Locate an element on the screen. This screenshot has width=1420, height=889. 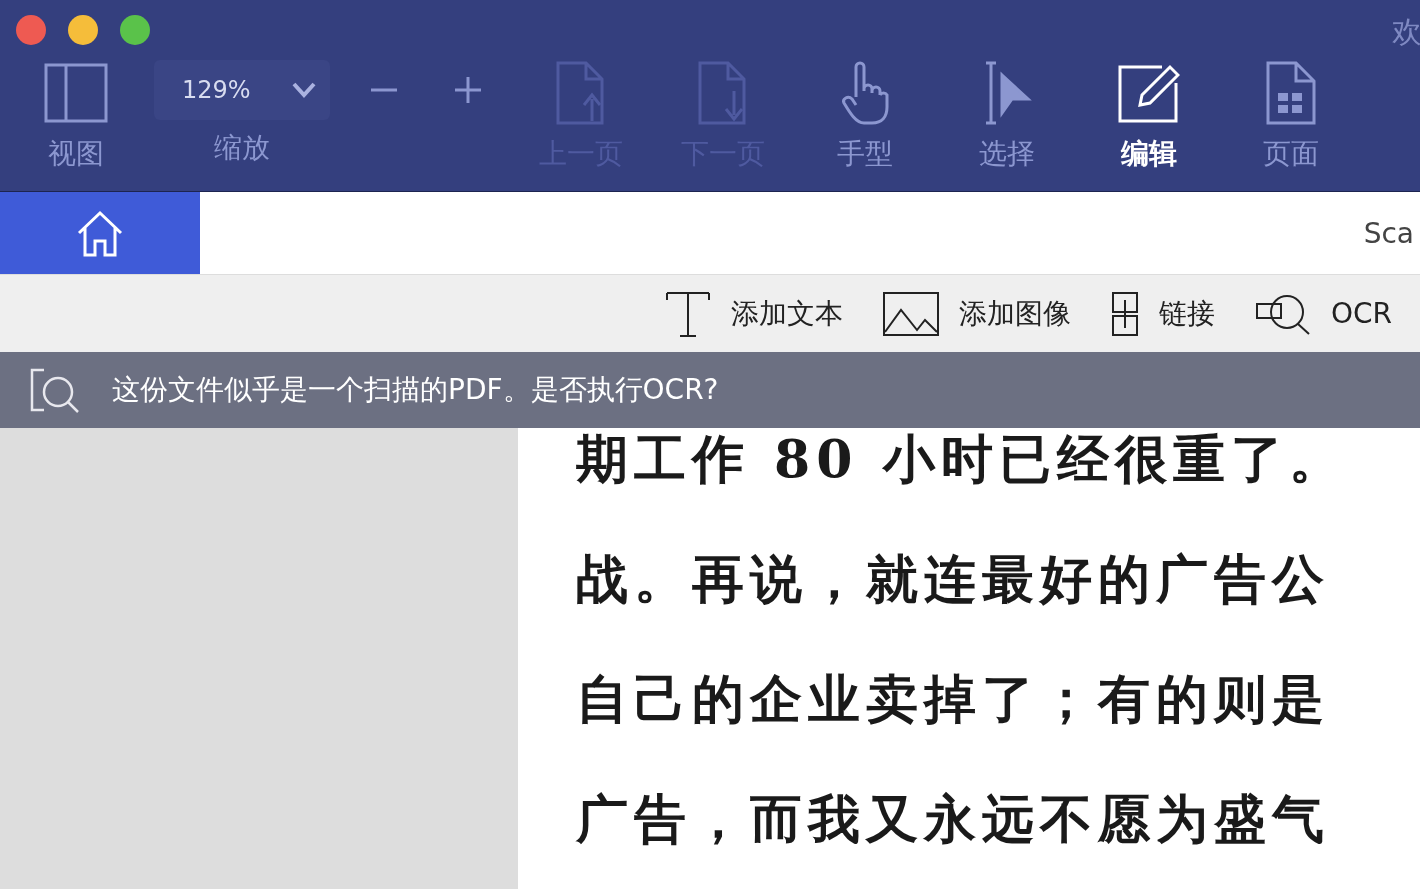
page-grid-icon is located at coordinates (1291, 93).